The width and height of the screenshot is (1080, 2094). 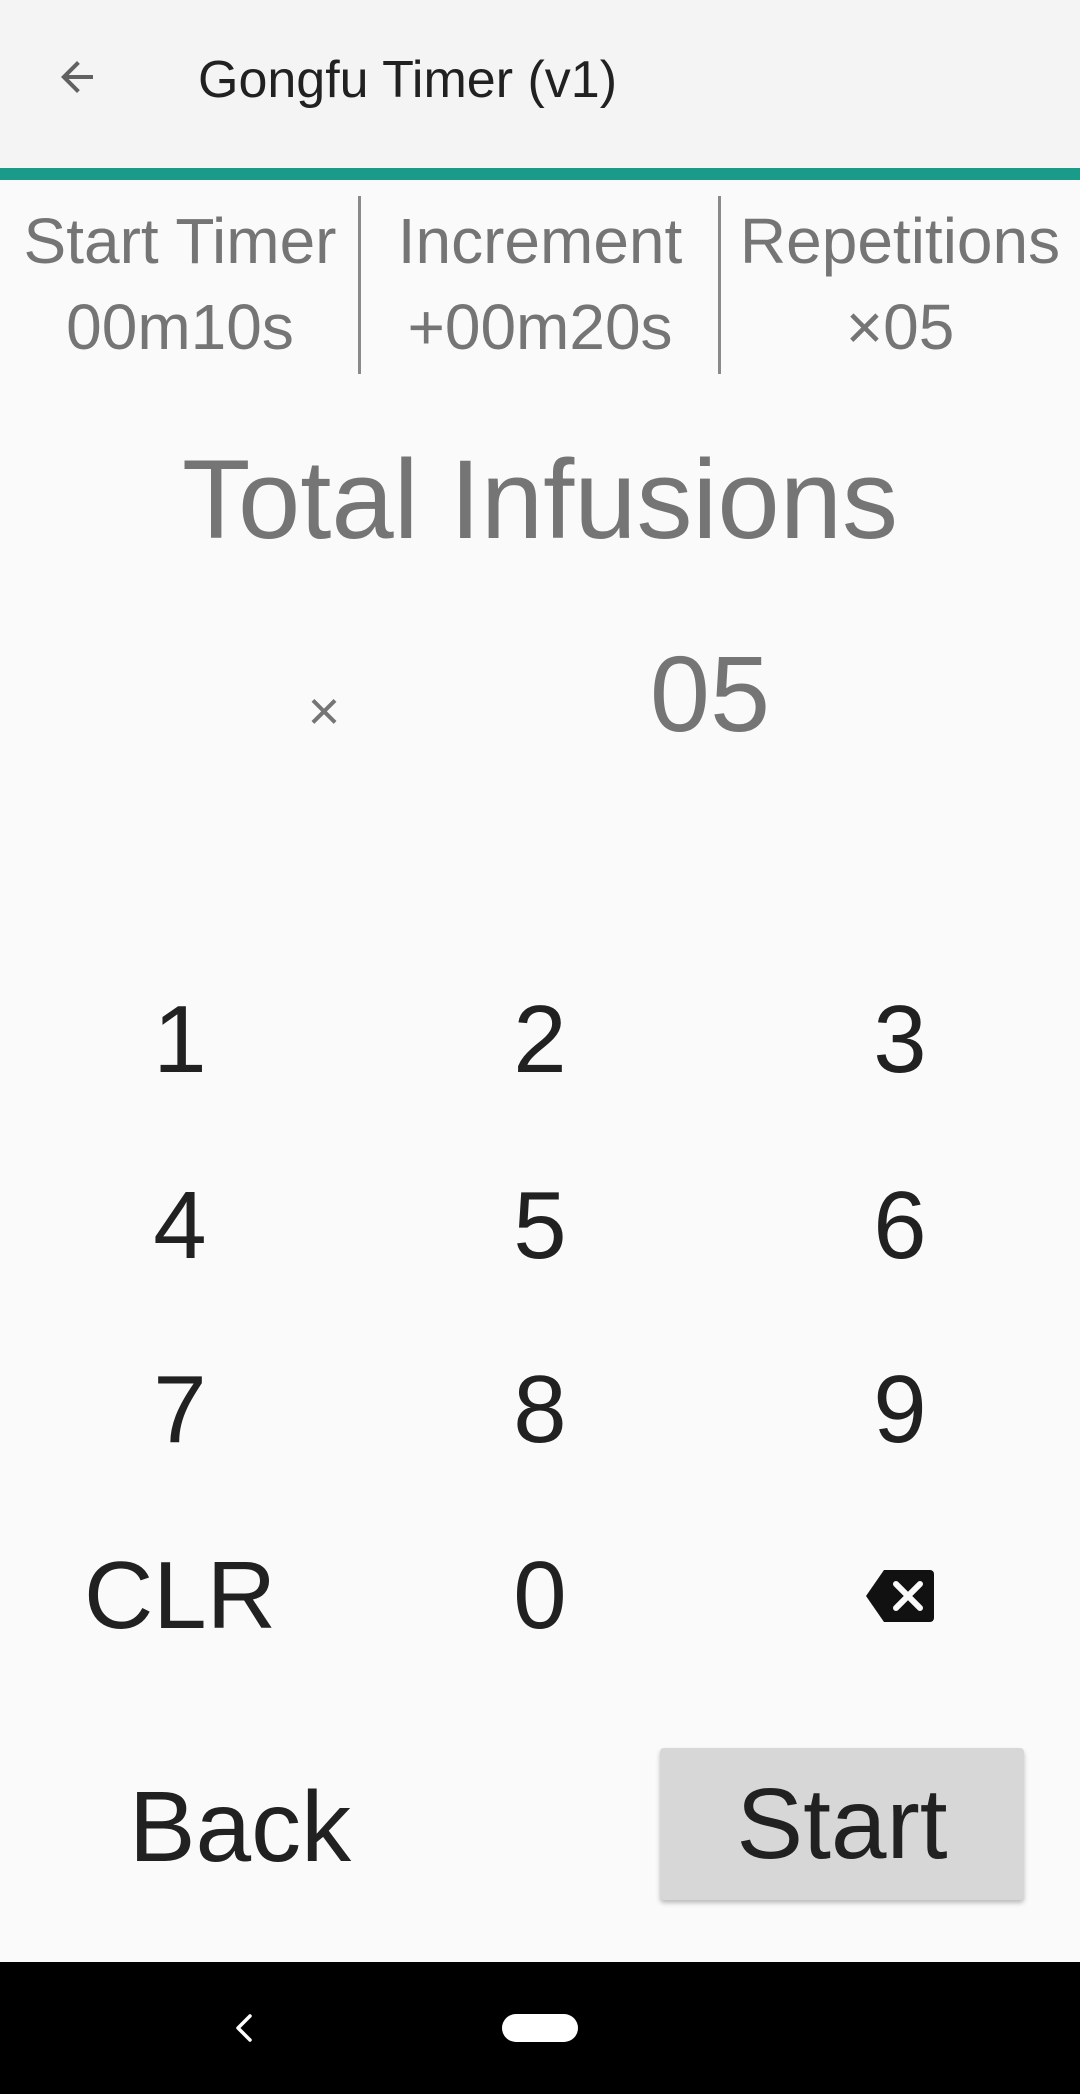 What do you see at coordinates (540, 1410) in the screenshot?
I see `key-8: 8` at bounding box center [540, 1410].